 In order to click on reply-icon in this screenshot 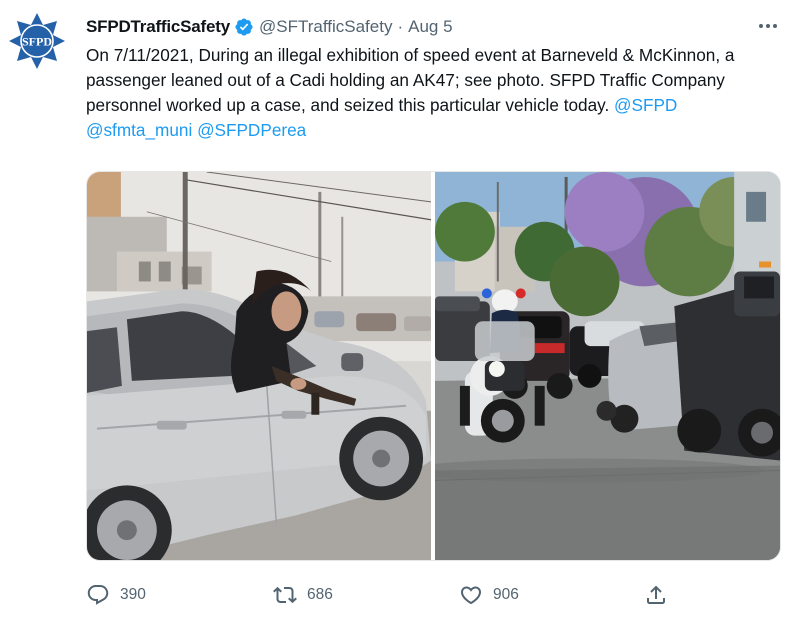, I will do `click(98, 595)`.